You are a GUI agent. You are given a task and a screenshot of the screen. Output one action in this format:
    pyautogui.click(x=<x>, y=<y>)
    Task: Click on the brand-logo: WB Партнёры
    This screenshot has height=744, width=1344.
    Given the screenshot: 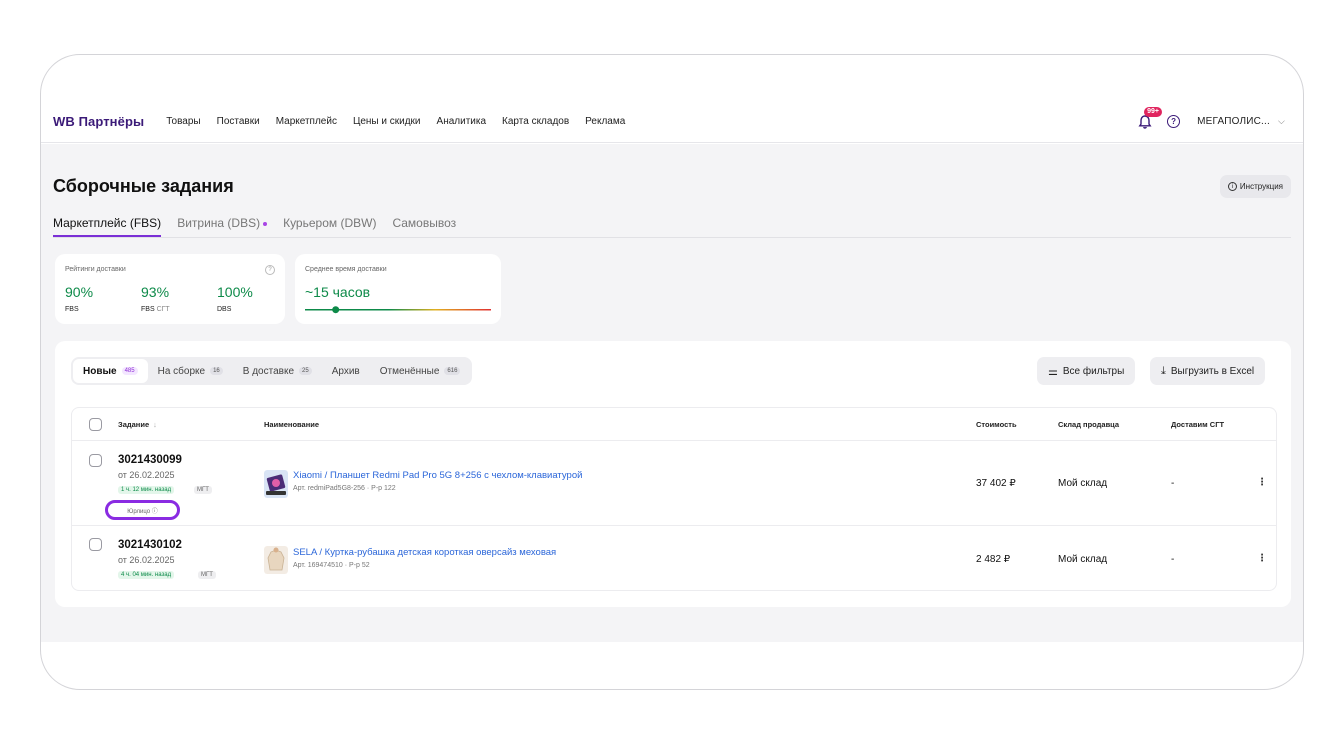 What is the action you would take?
    pyautogui.click(x=98, y=121)
    